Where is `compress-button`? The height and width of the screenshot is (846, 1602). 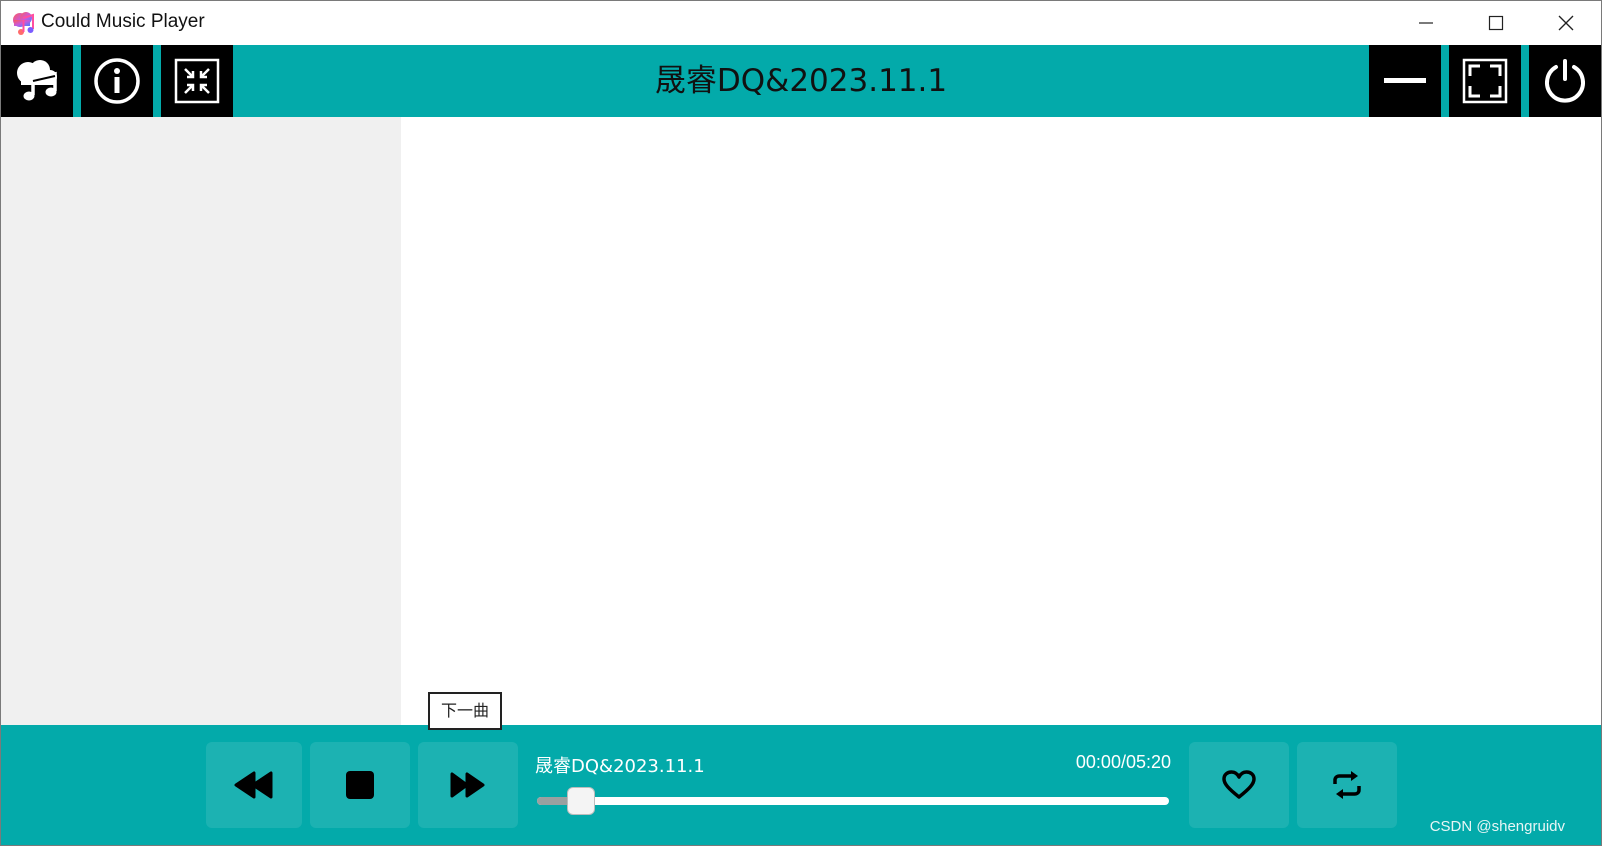
compress-button is located at coordinates (197, 81).